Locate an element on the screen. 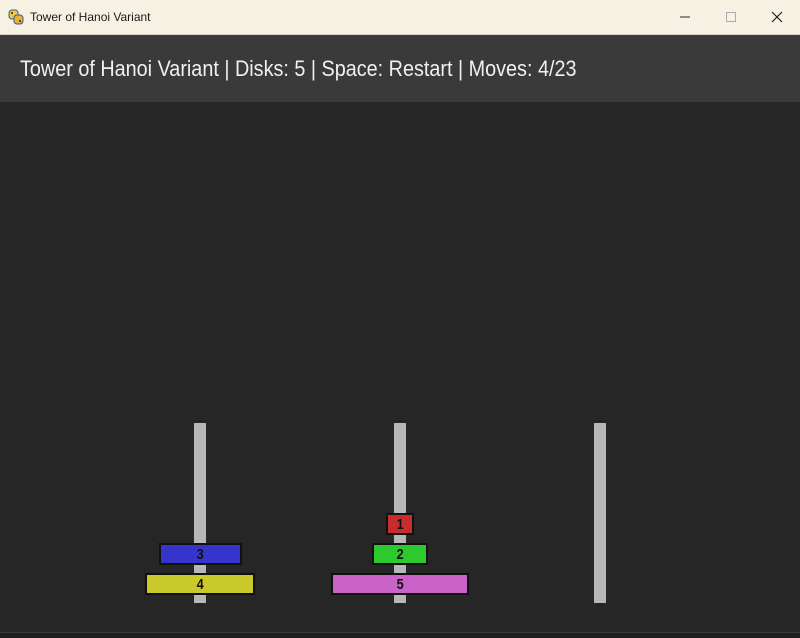 The height and width of the screenshot is (638, 800). disk-label: 5 is located at coordinates (400, 584).